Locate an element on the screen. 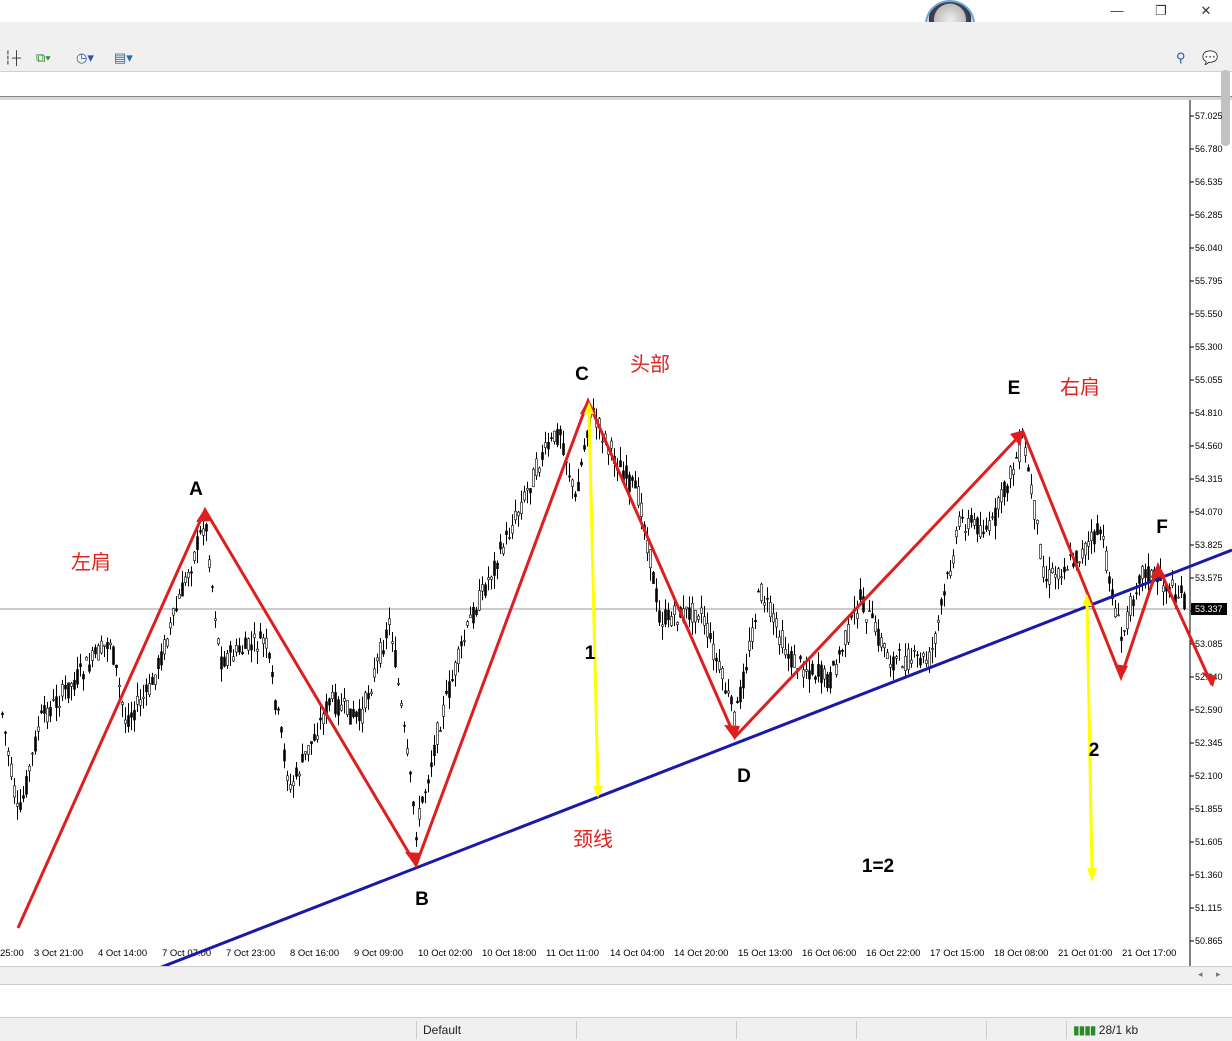 The image size is (1232, 1041). point-label-a: A is located at coordinates (196, 489).